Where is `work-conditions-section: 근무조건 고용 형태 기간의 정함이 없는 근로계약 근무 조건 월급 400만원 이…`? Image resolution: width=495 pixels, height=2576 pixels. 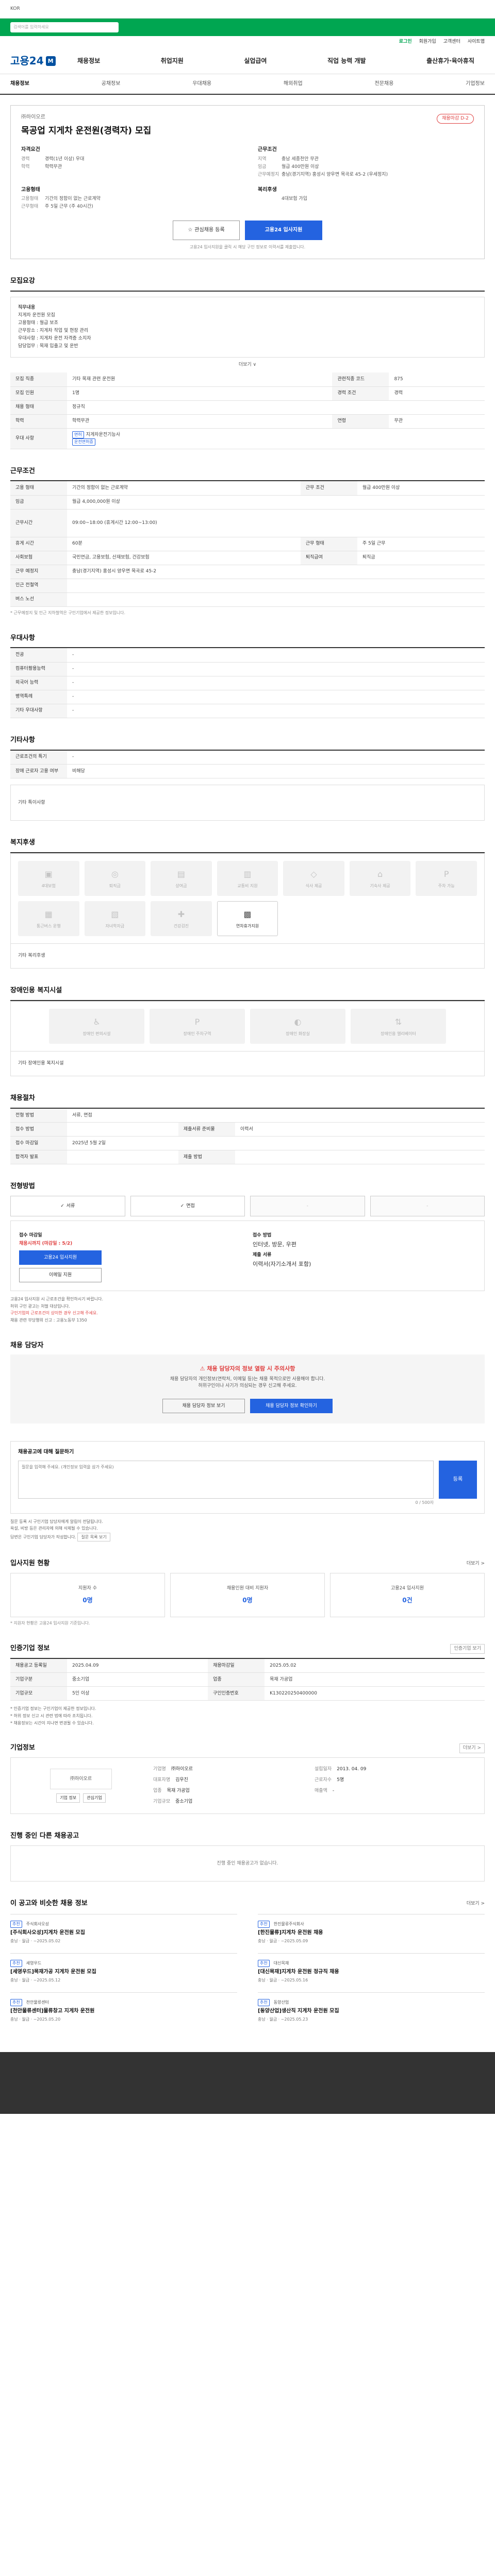 work-conditions-section: 근무조건 고용 형태 기간의 정함이 없는 근로계약 근무 조건 월급 400만원 이… is located at coordinates (247, 541).